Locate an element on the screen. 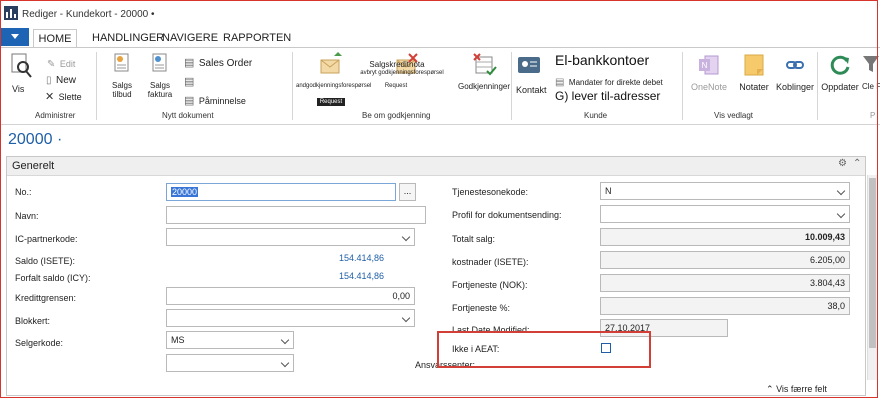  sales-order-icon: ▤ is located at coordinates (189, 63).